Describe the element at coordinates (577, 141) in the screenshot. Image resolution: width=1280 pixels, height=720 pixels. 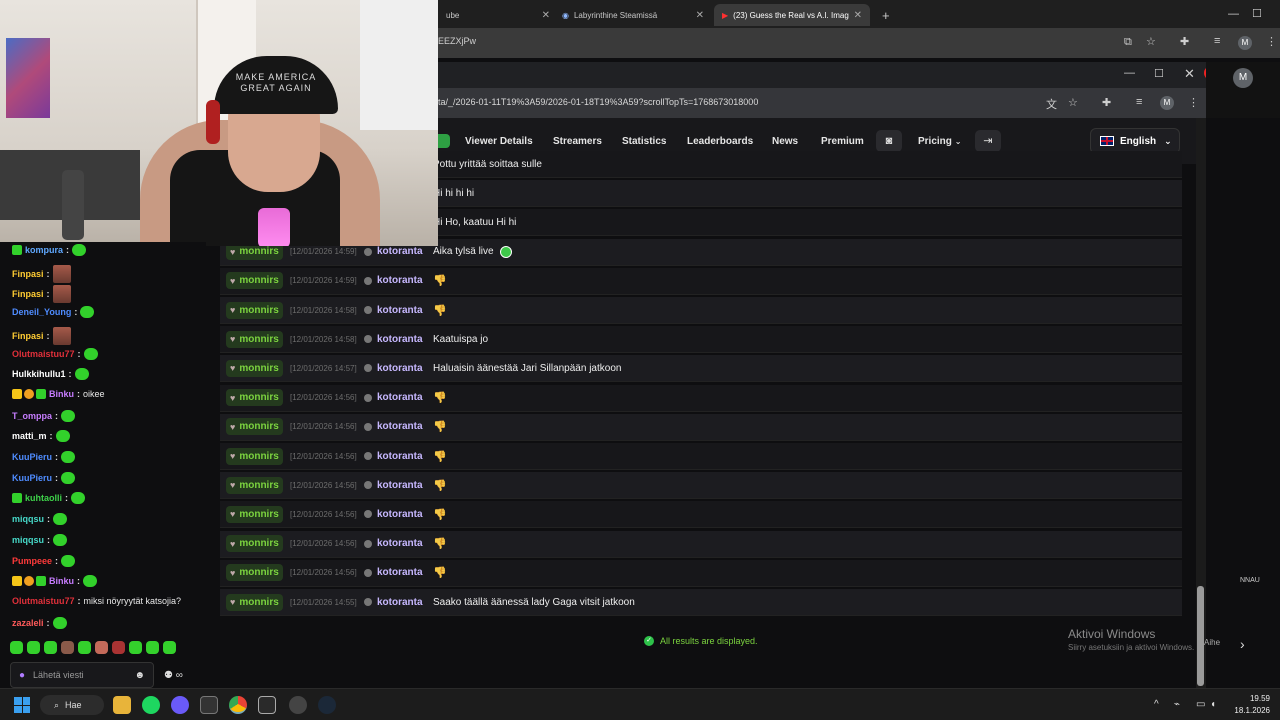
I see `nav-streamers: Streamers` at that location.